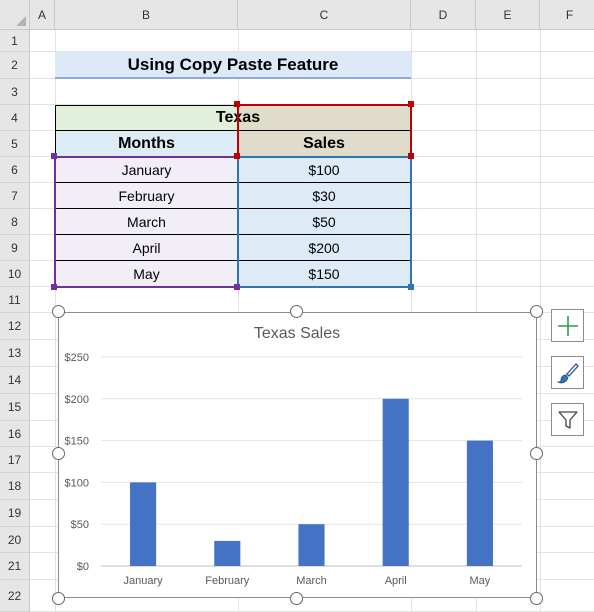 The width and height of the screenshot is (594, 612). What do you see at coordinates (15, 144) in the screenshot?
I see `row-header: 5` at bounding box center [15, 144].